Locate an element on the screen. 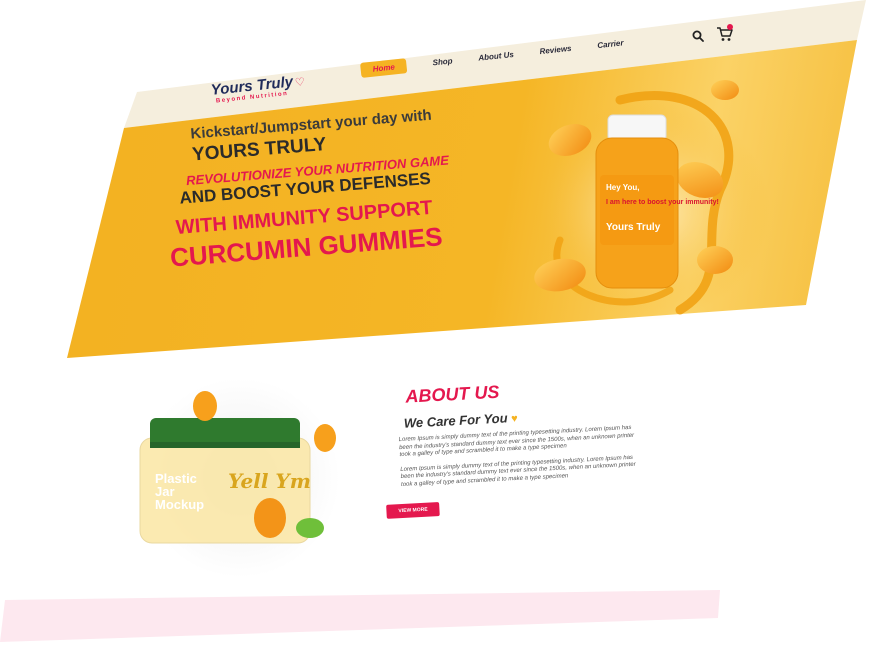 This screenshot has height=651, width=869. gummy-jar-mockup: Plastic Jar Mockup Yell Ym is located at coordinates (239, 478).